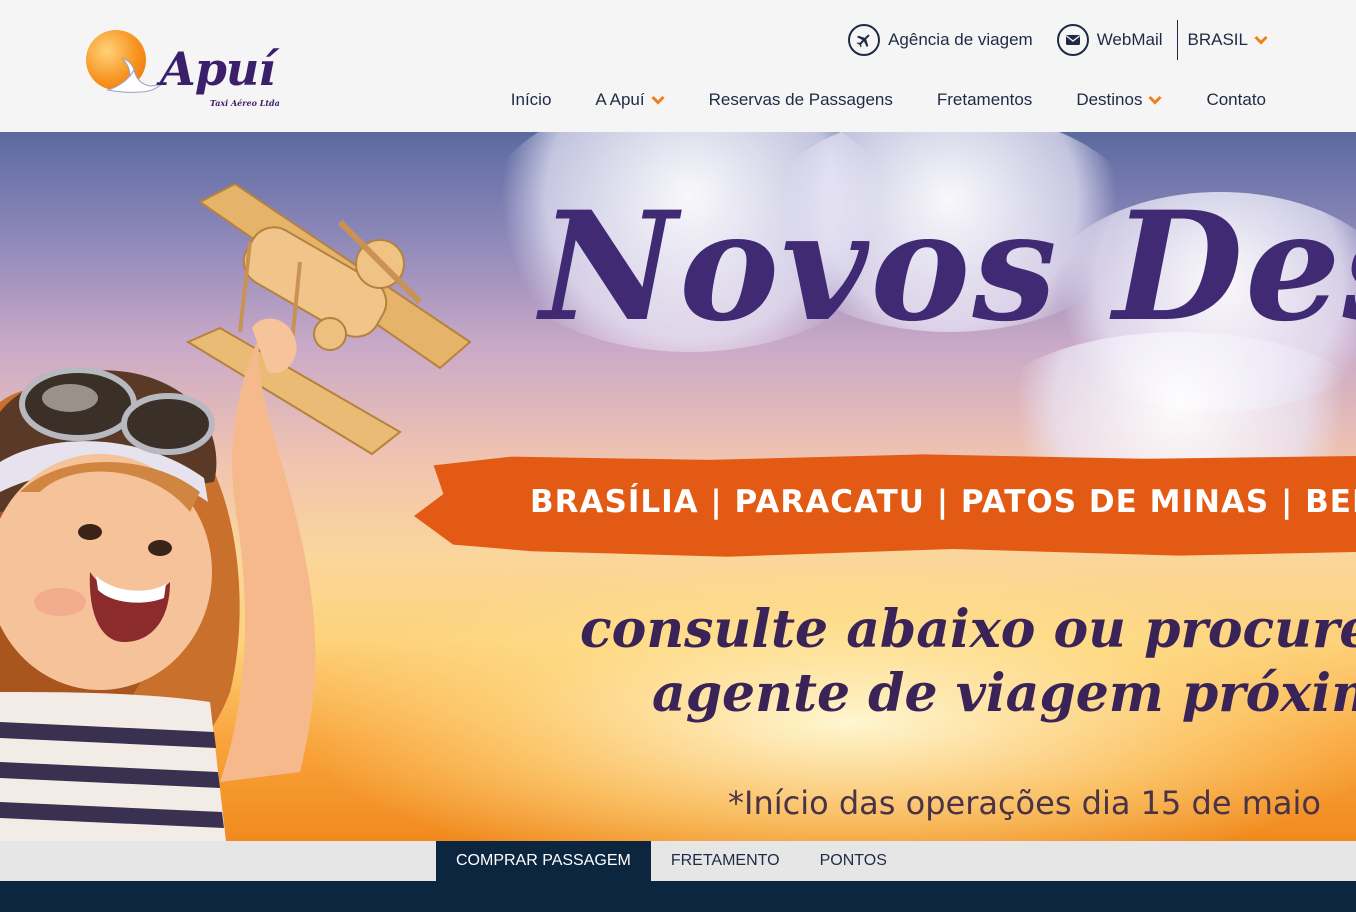  I want to click on booking-tabs-bar: COMPRAR PASSAGEM FRETAMENTO PONTOS, so click(678, 861).